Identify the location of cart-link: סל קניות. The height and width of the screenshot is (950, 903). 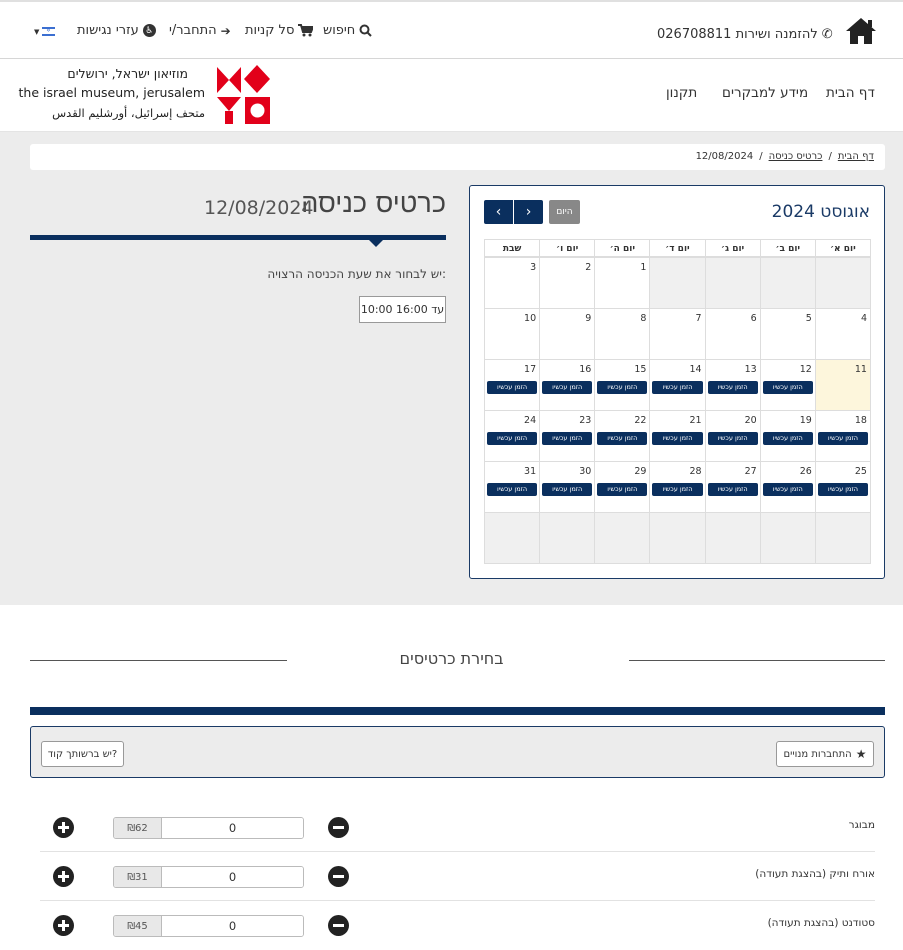
(279, 30).